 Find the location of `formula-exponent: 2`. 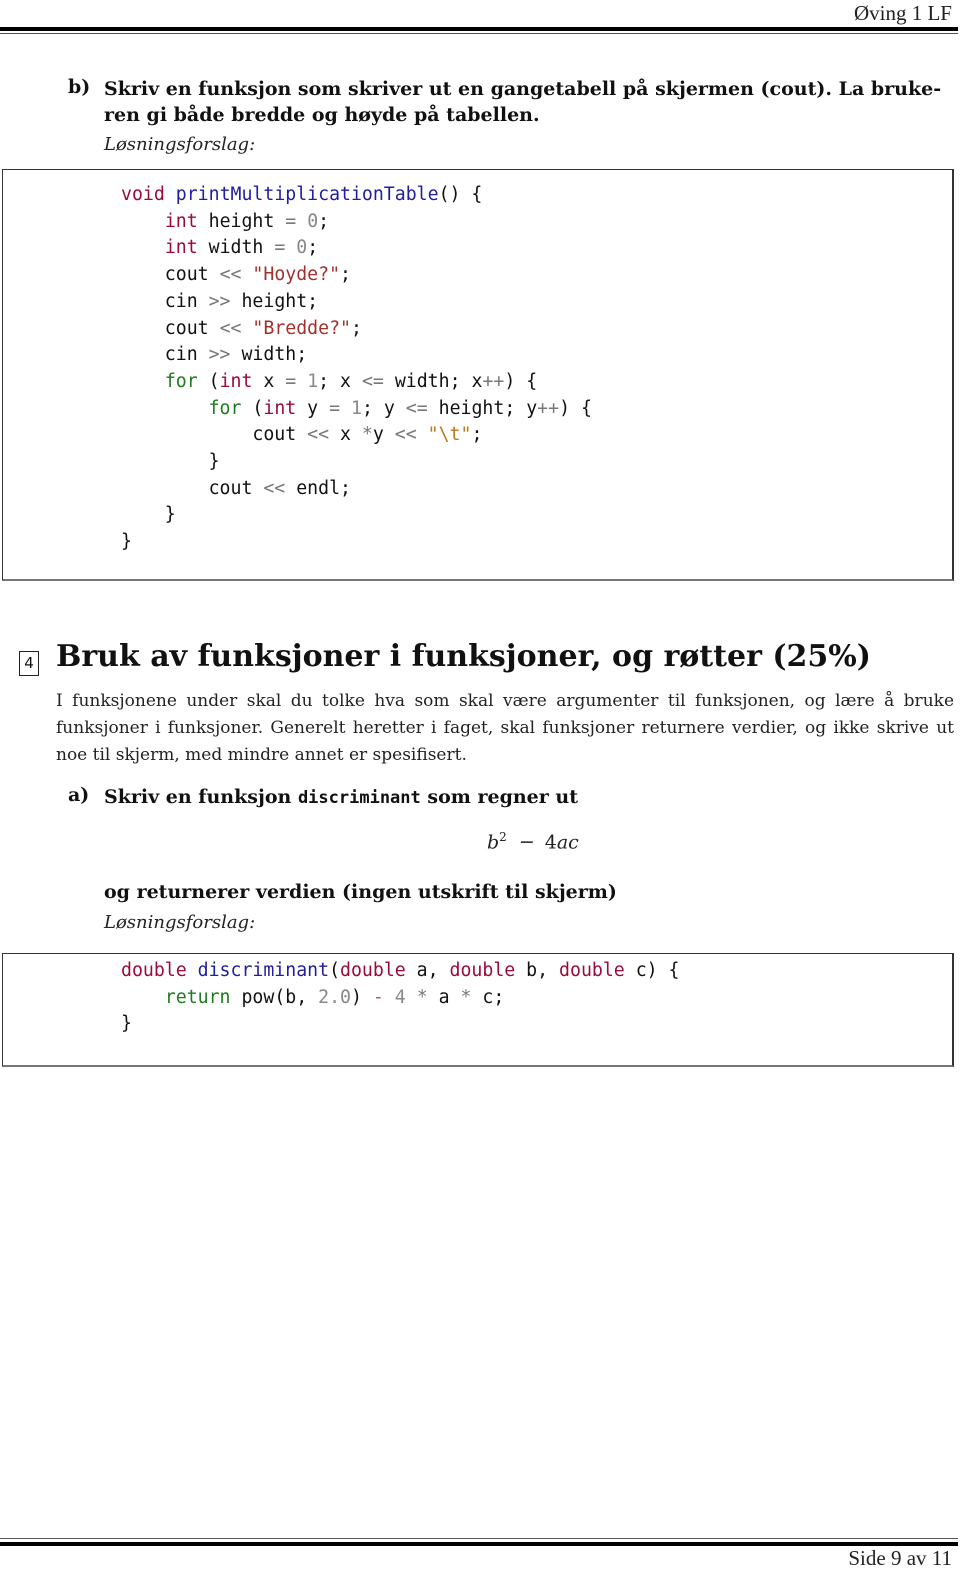

formula-exponent: 2 is located at coordinates (503, 837).